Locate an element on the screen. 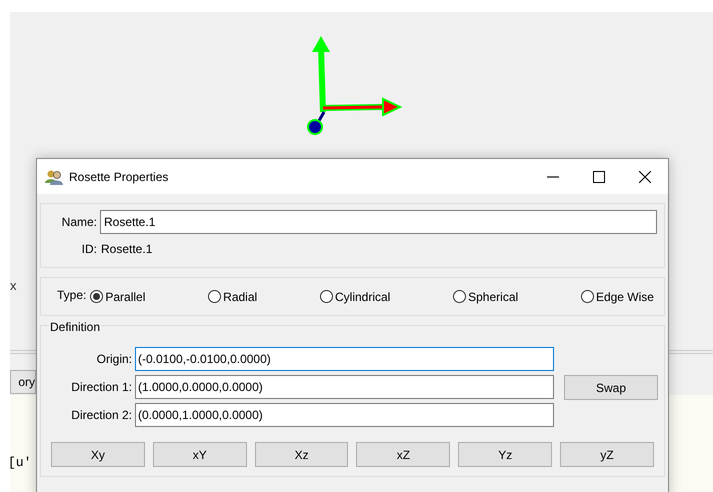 This screenshot has width=713, height=492. id-label: ID: is located at coordinates (89, 249).